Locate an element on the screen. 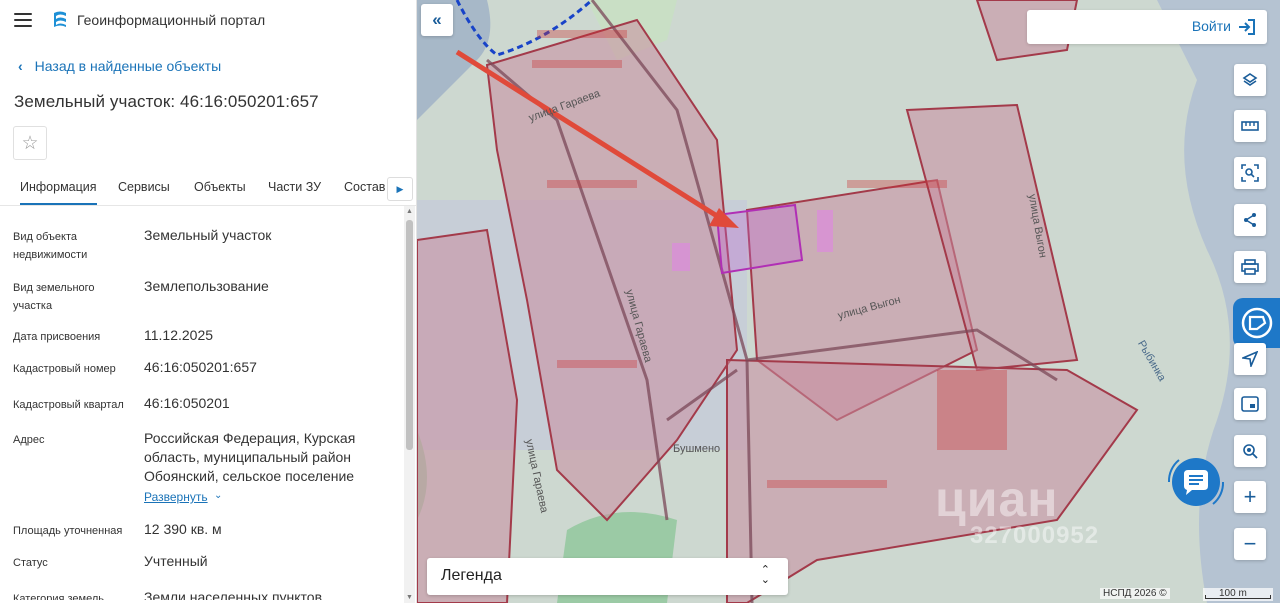 This screenshot has width=1280, height=603. tab-objects: Объекты is located at coordinates (220, 187).